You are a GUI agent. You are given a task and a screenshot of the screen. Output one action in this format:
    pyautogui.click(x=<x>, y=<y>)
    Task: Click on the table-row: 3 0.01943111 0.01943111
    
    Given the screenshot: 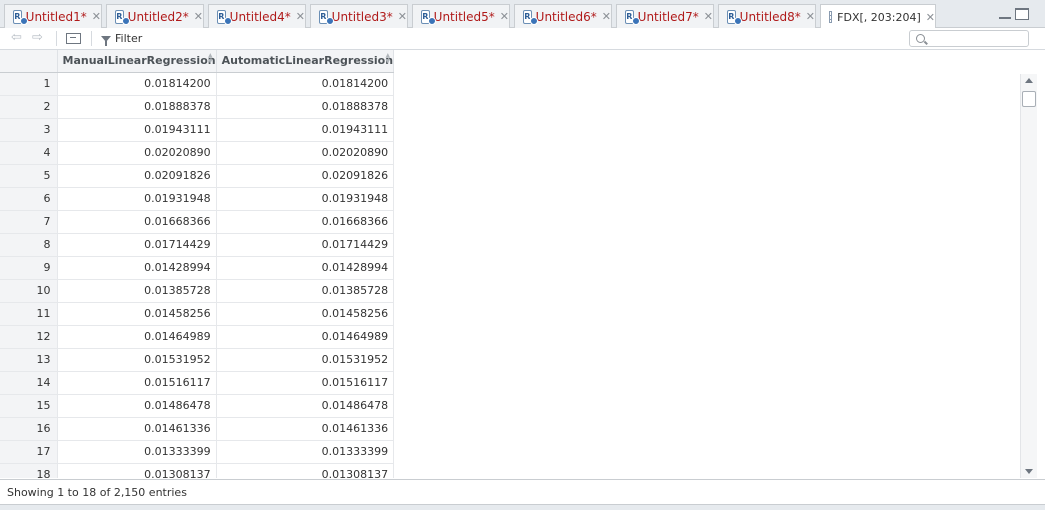 What is the action you would take?
    pyautogui.click(x=197, y=130)
    